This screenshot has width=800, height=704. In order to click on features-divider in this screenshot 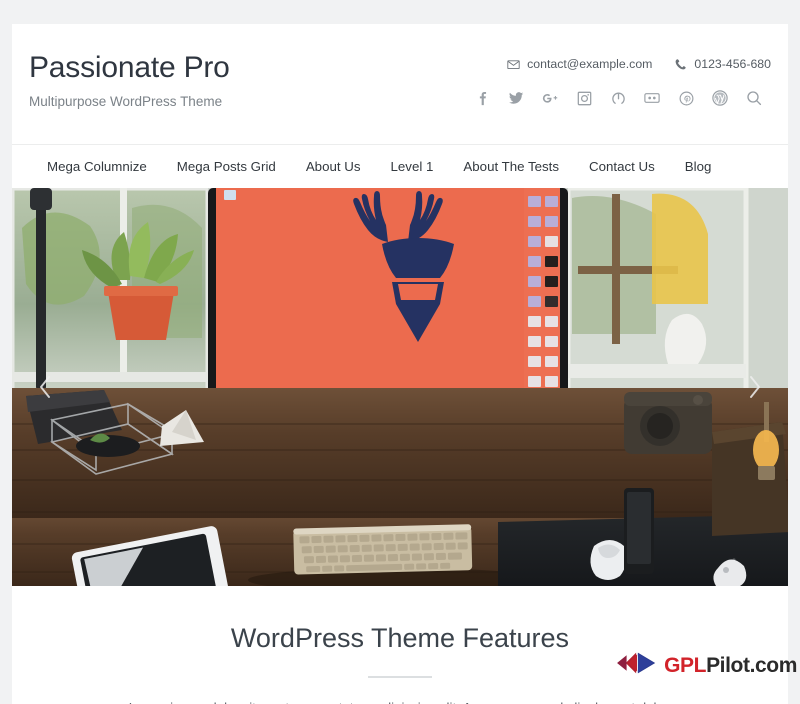, I will do `click(400, 677)`.